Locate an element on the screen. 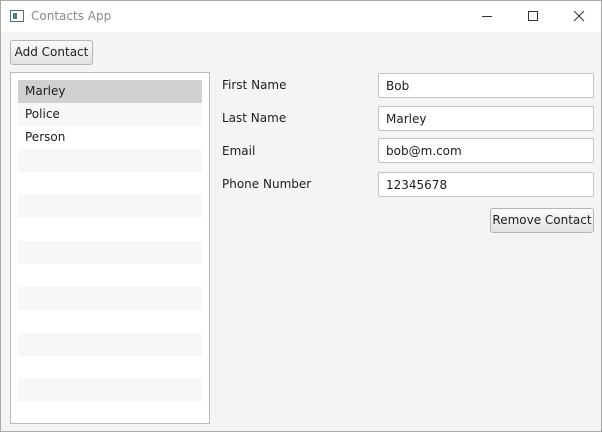  close-icon is located at coordinates (579, 16).